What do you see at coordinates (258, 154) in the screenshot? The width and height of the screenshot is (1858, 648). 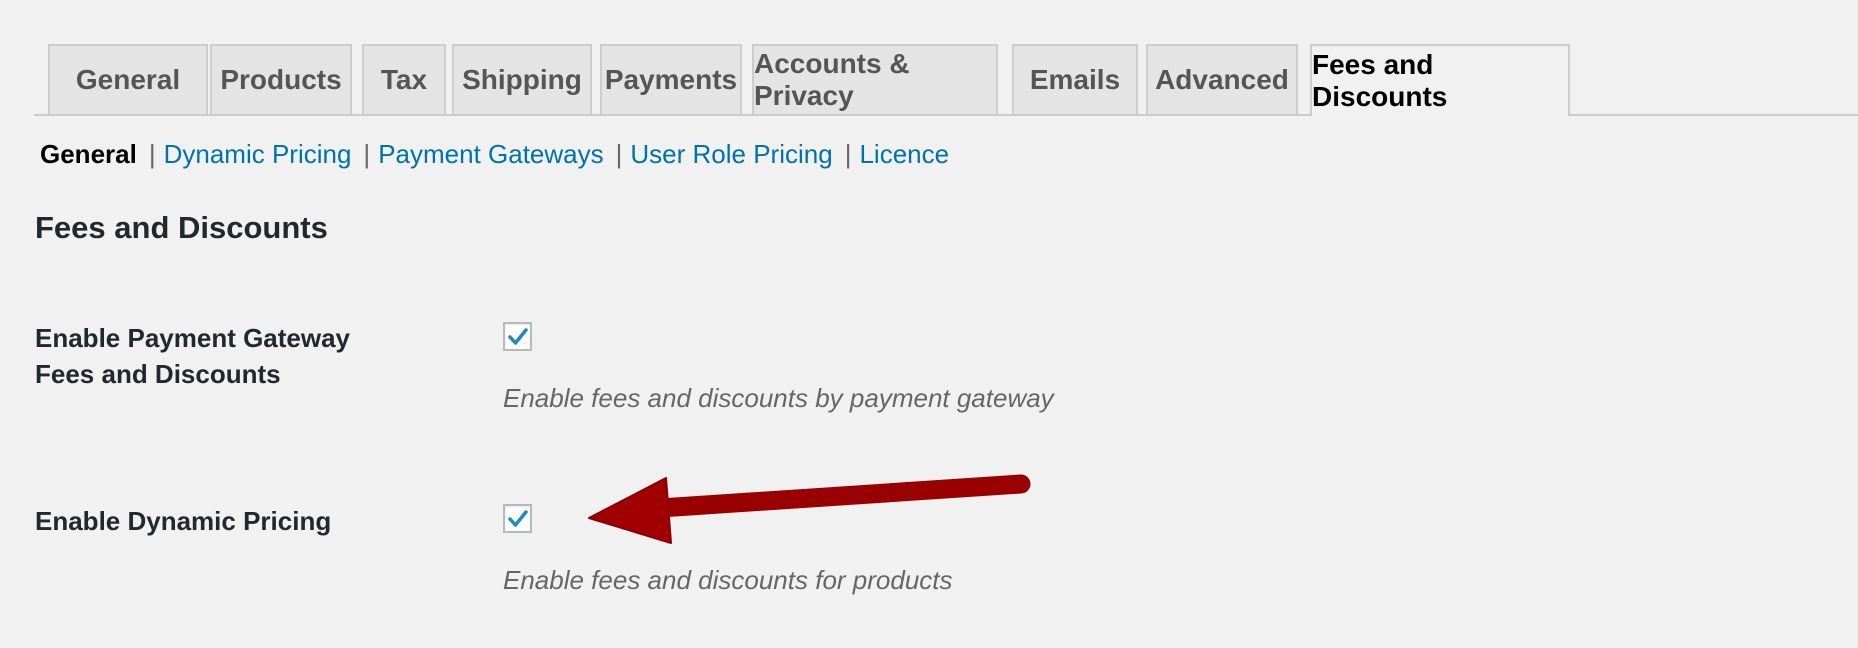 I see `subnav-link-dynamic-pricing: Dynamic Pricing` at bounding box center [258, 154].